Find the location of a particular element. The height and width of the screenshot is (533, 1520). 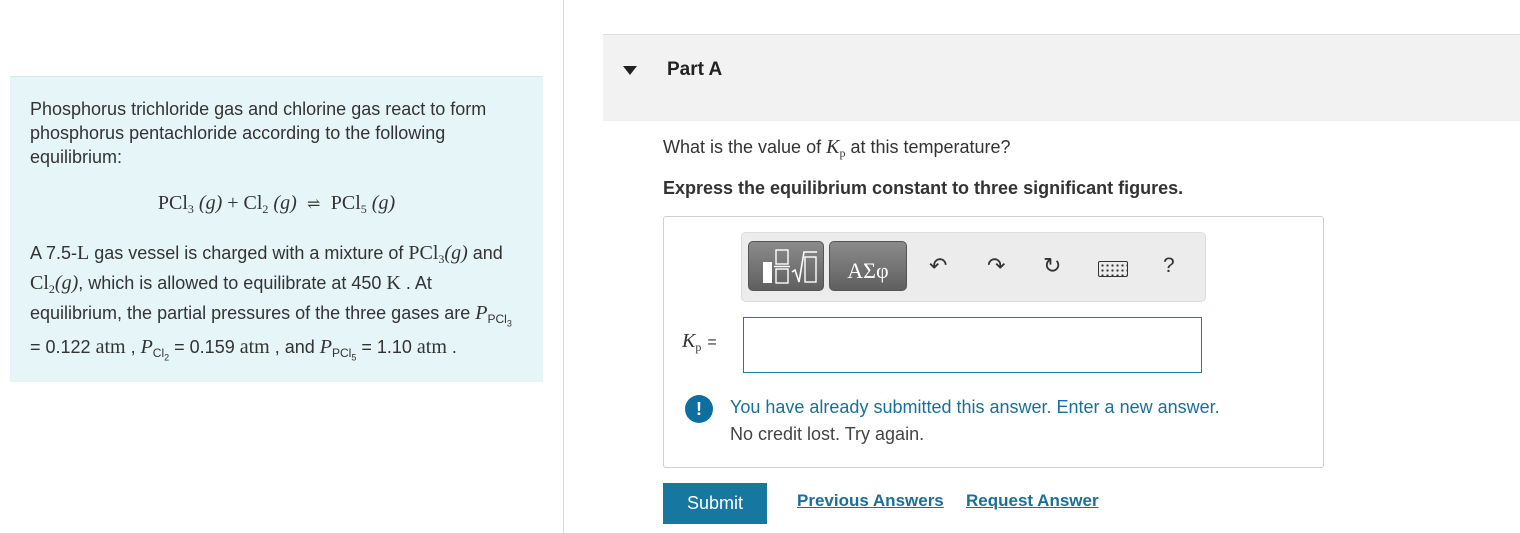

help-icon: ? is located at coordinates (1169, 266).